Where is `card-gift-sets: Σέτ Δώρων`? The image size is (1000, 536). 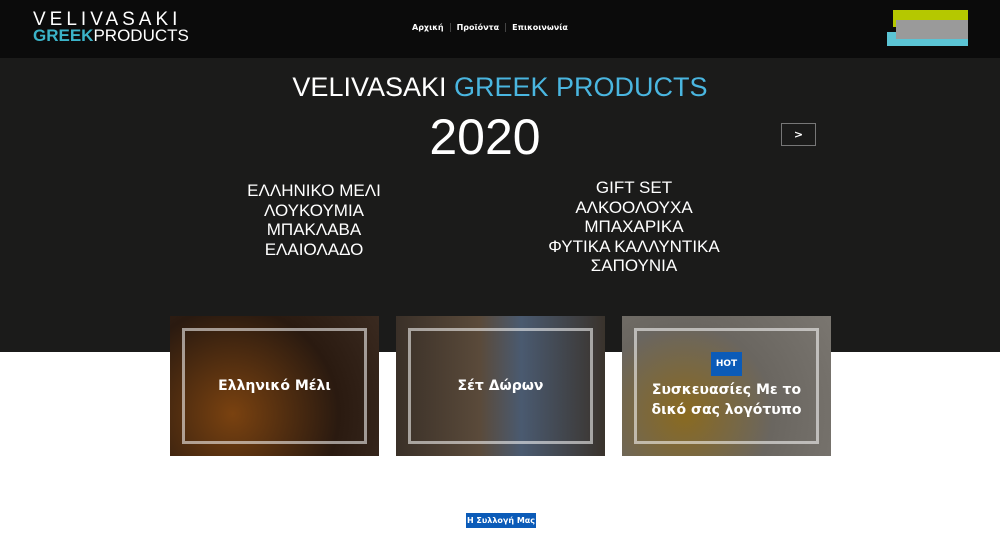 card-gift-sets: Σέτ Δώρων is located at coordinates (500, 386).